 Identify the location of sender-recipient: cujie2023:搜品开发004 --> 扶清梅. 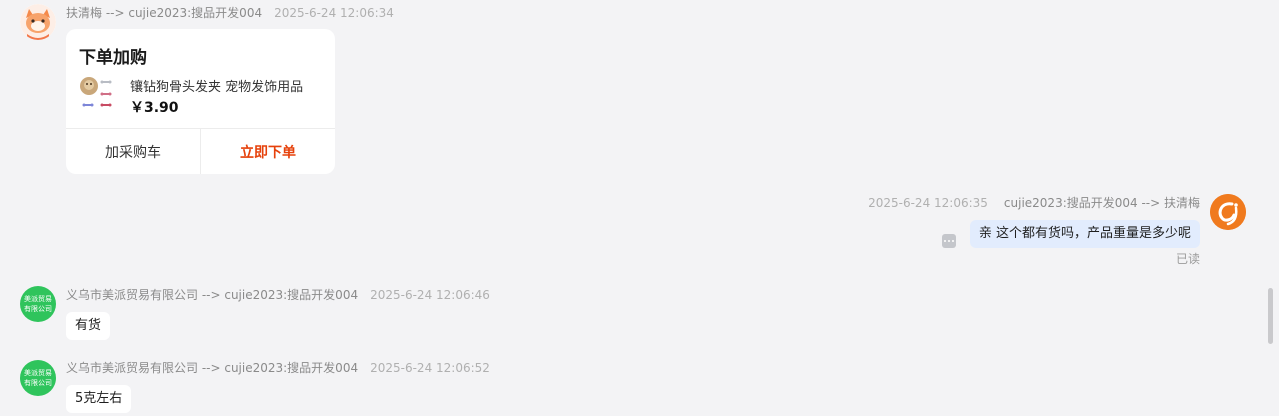
(1101, 203).